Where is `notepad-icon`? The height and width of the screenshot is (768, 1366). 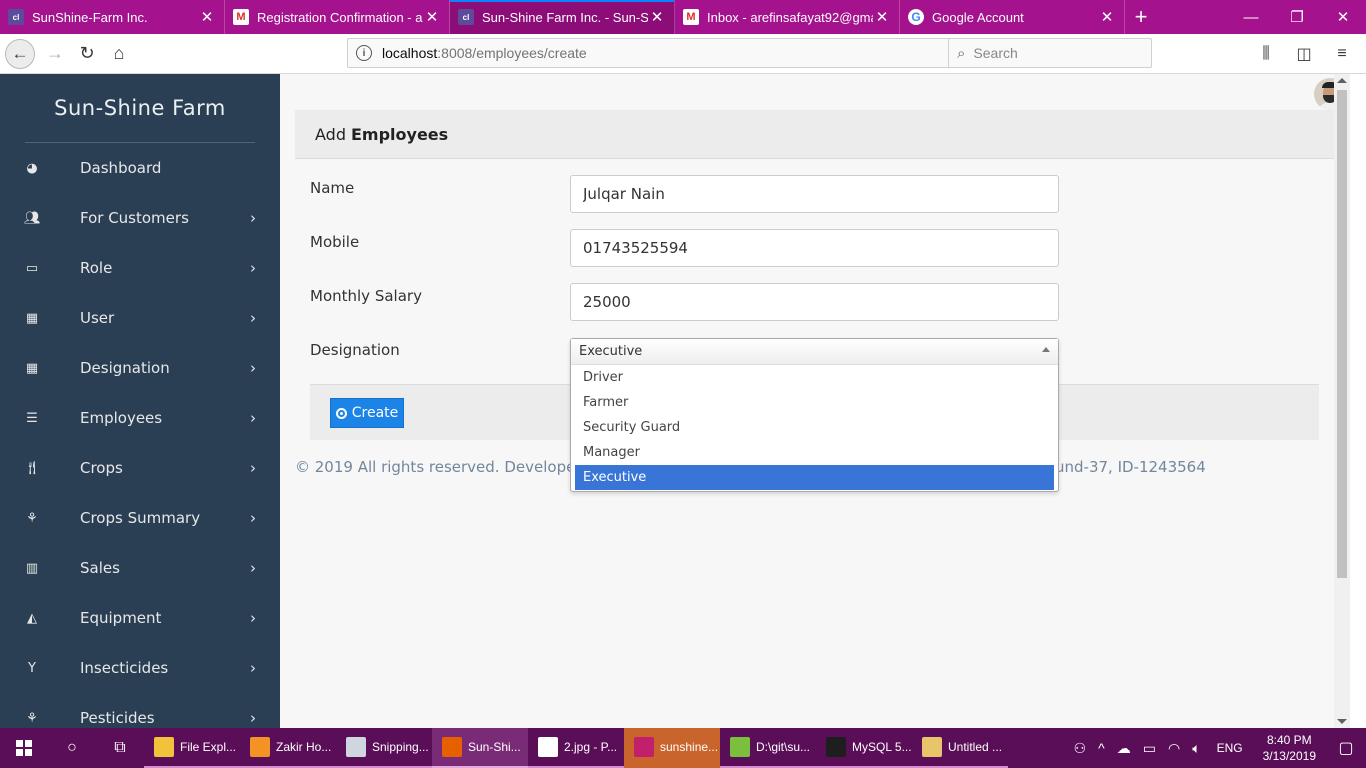
notepad-icon is located at coordinates (740, 747).